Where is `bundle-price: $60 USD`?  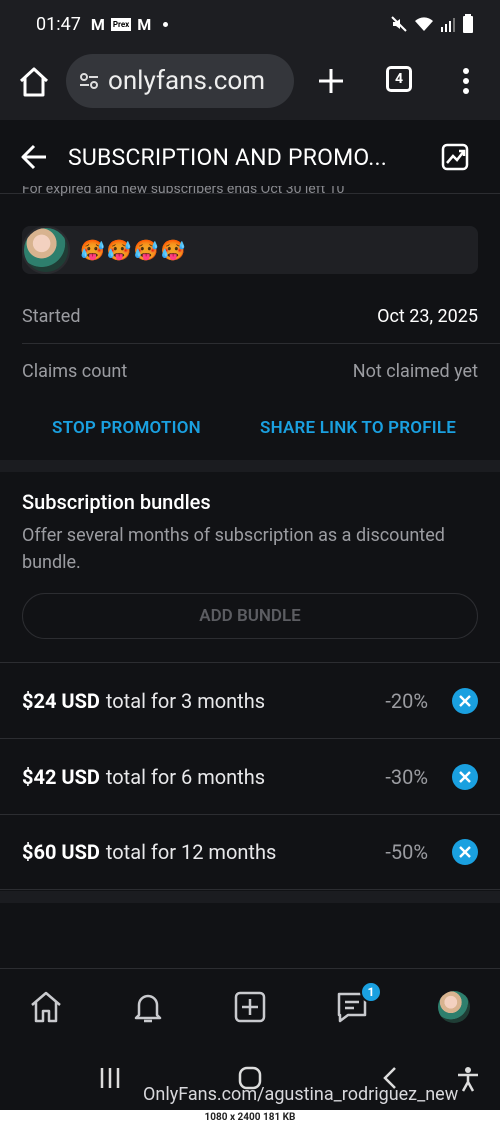
bundle-price: $60 USD is located at coordinates (61, 852).